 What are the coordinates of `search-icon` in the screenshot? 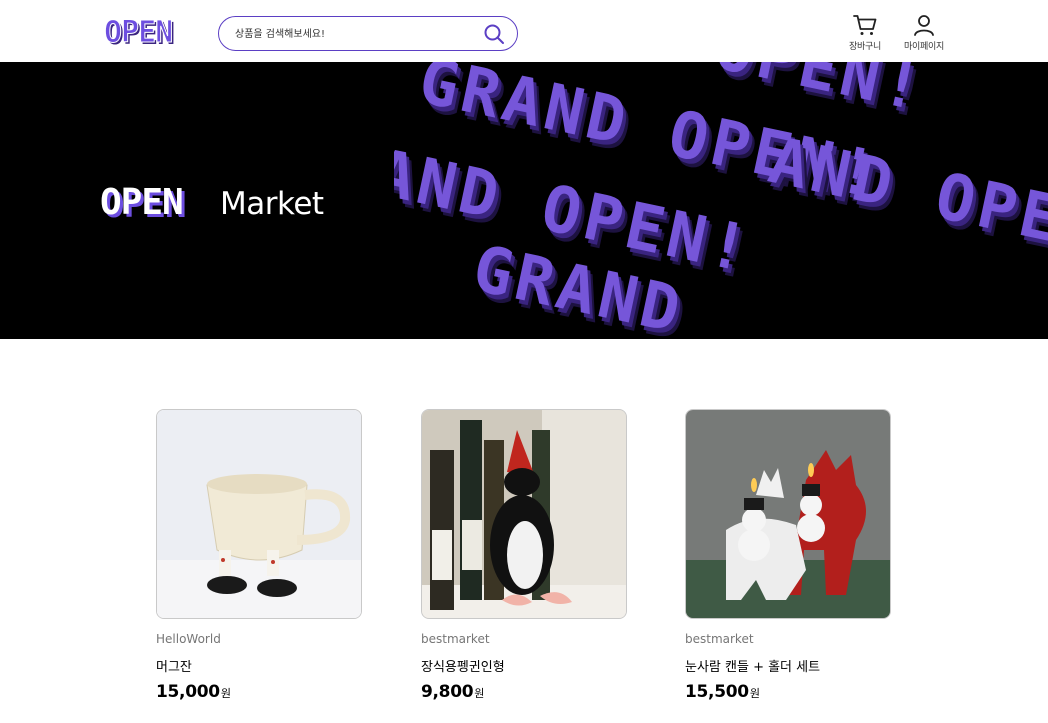 It's located at (494, 34).